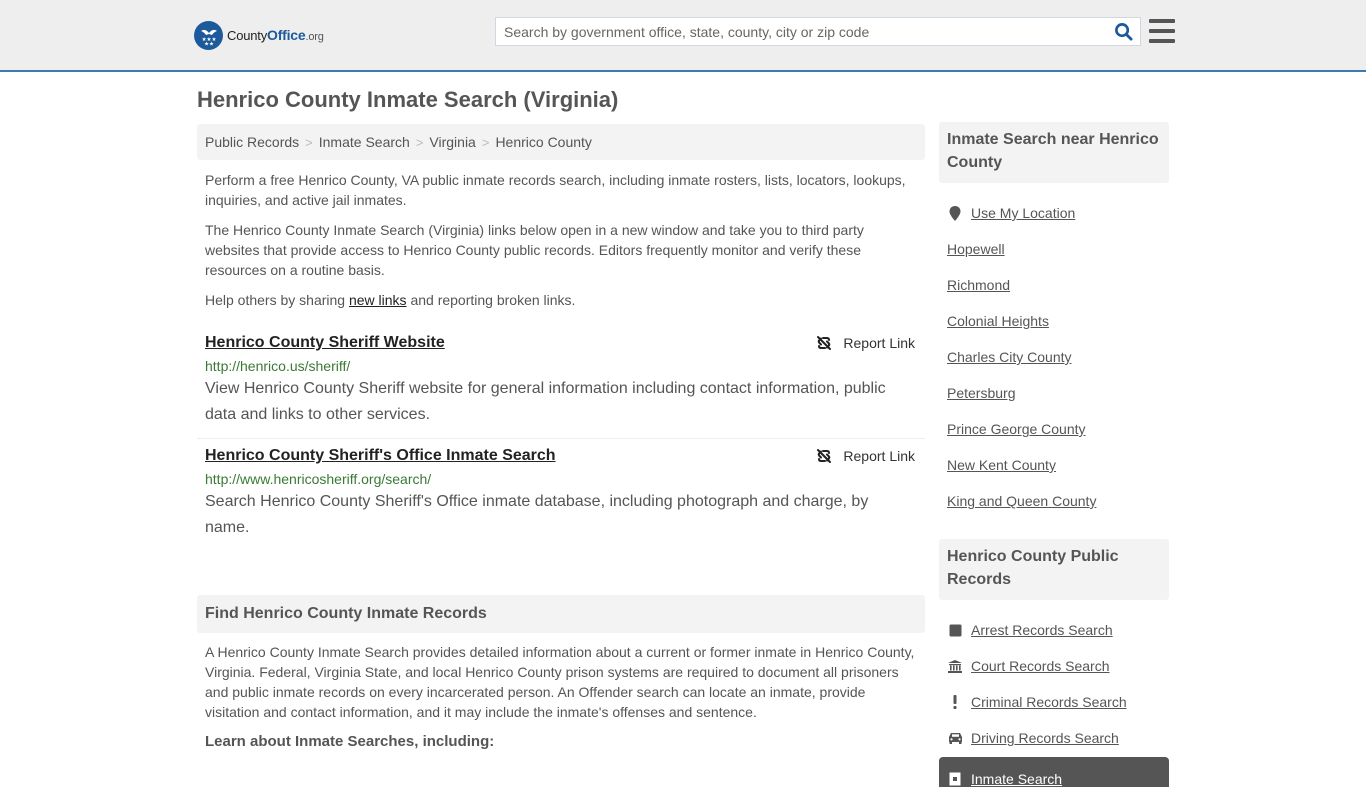 The height and width of the screenshot is (787, 1366). I want to click on inmate-search-active-item: Inmate Search, so click(1054, 772).